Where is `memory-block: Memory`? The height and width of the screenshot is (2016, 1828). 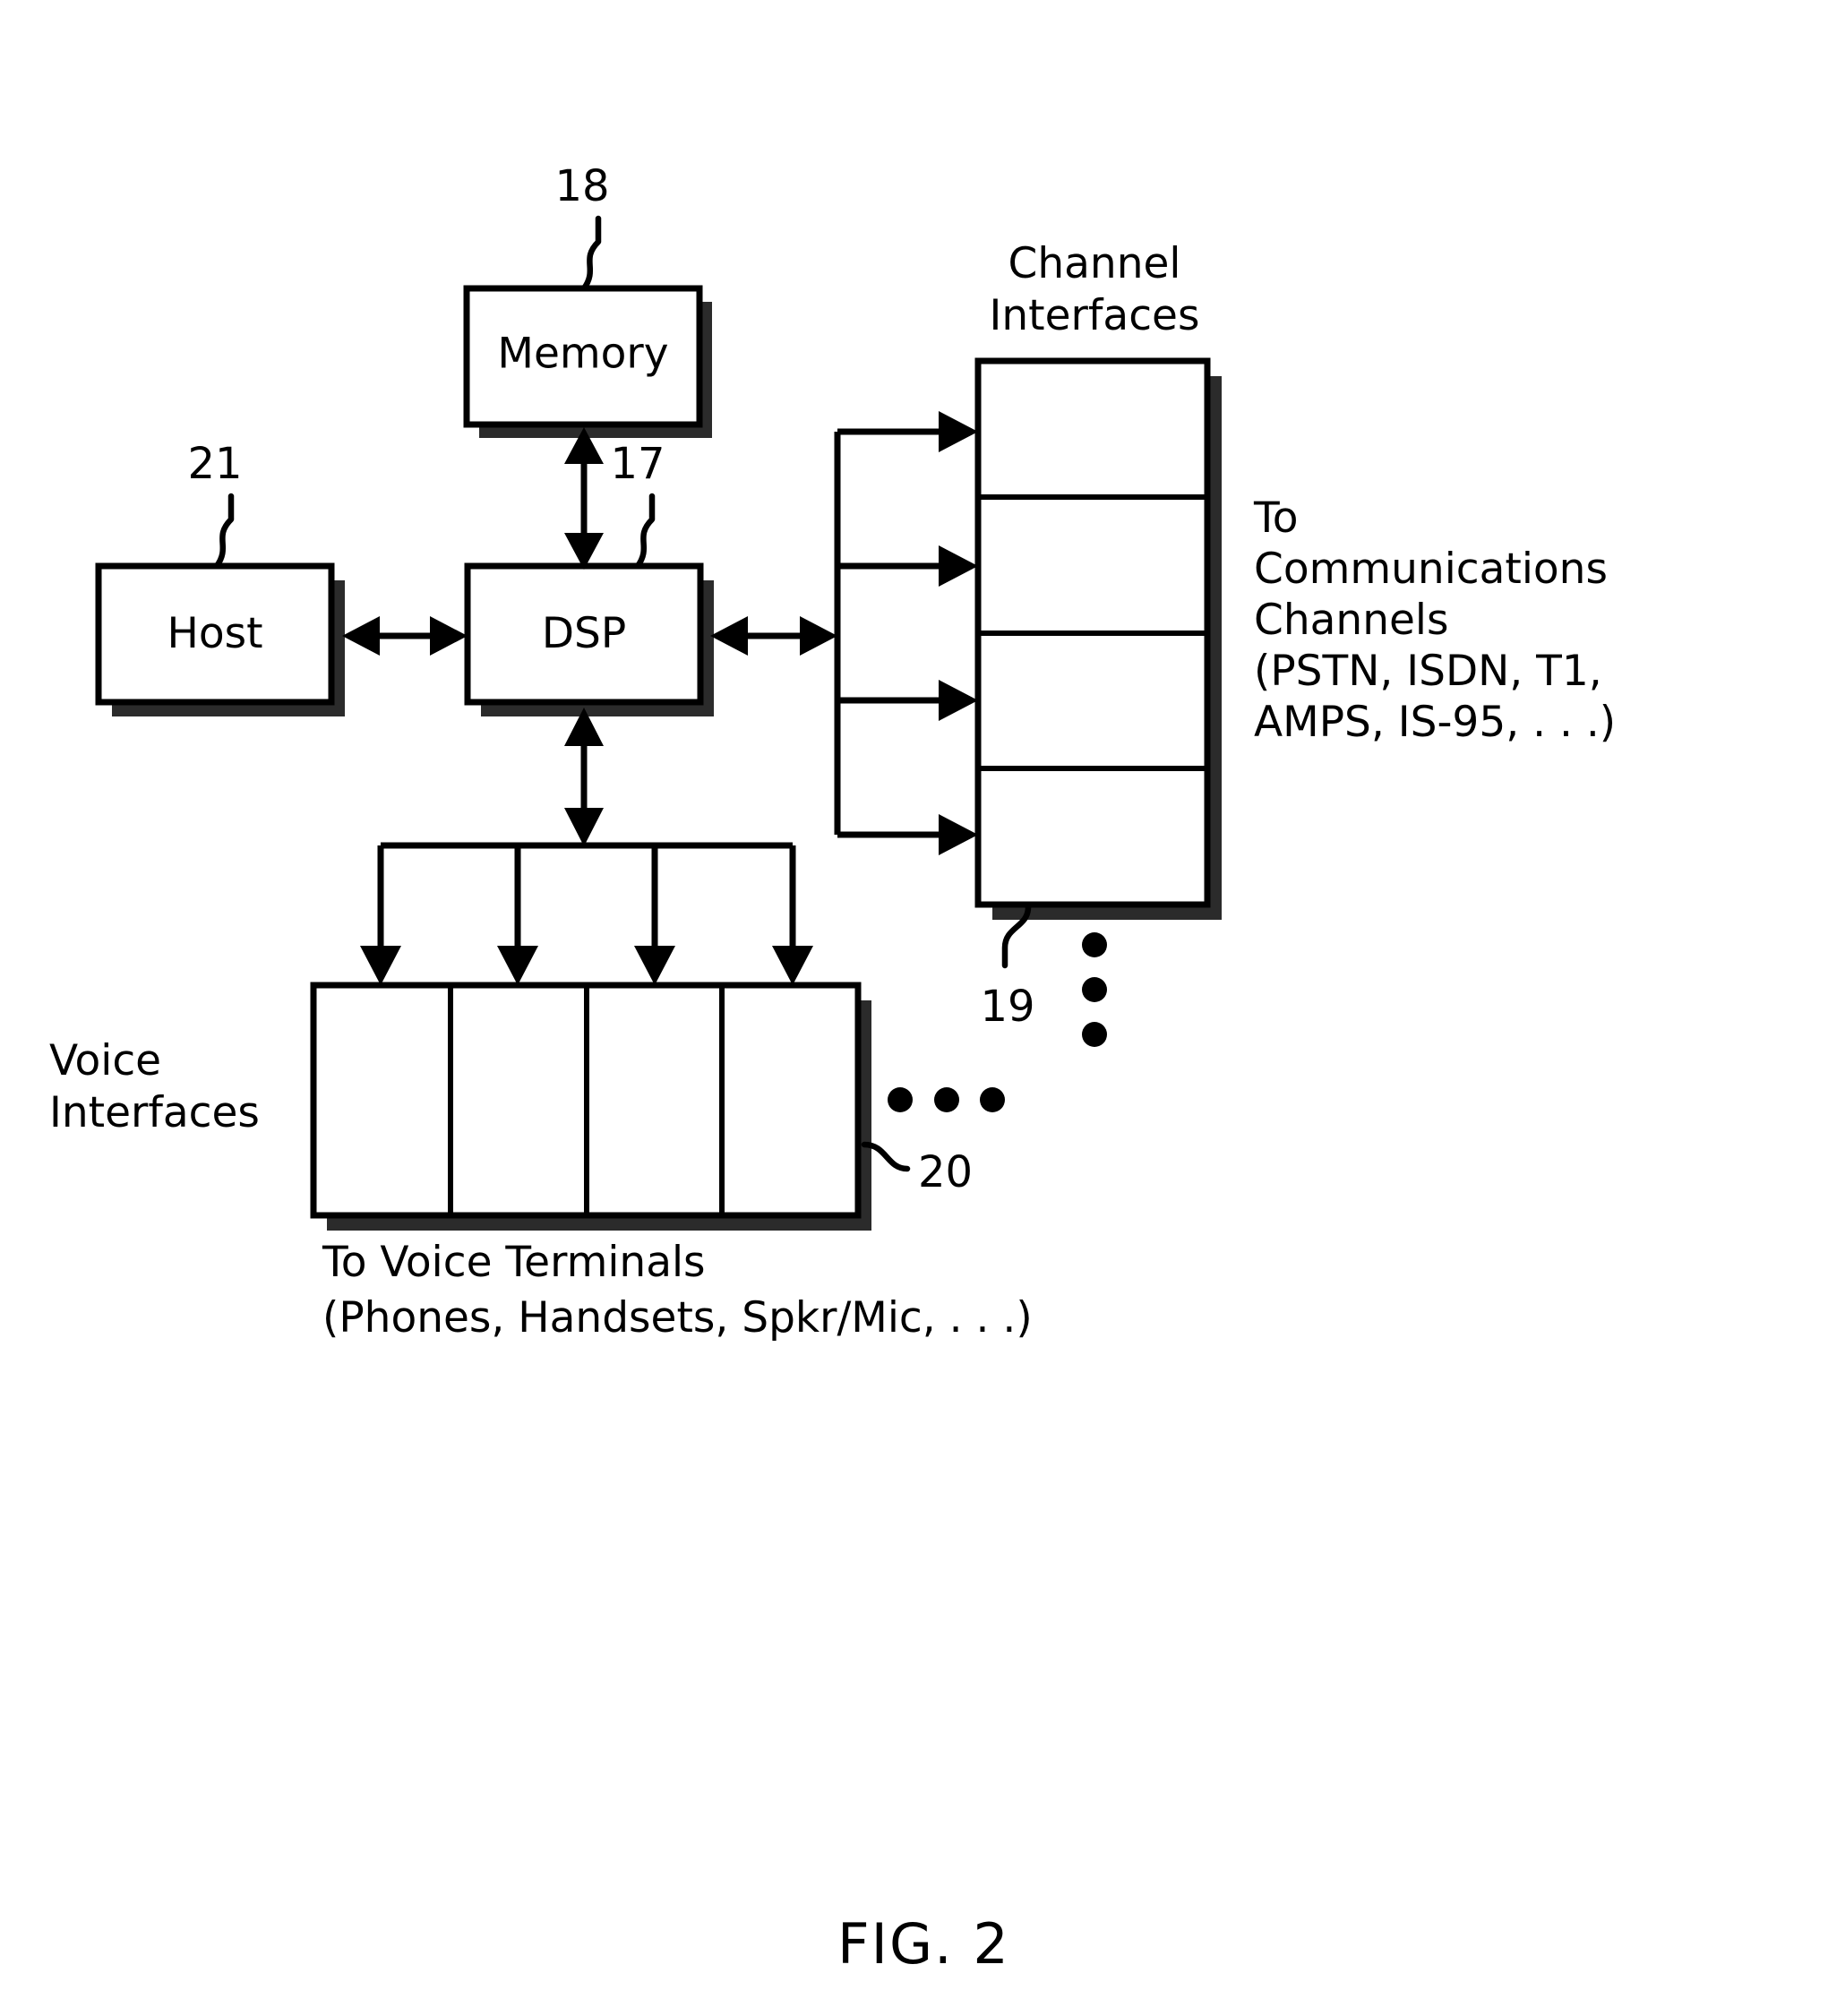
memory-block: Memory is located at coordinates (587, 361).